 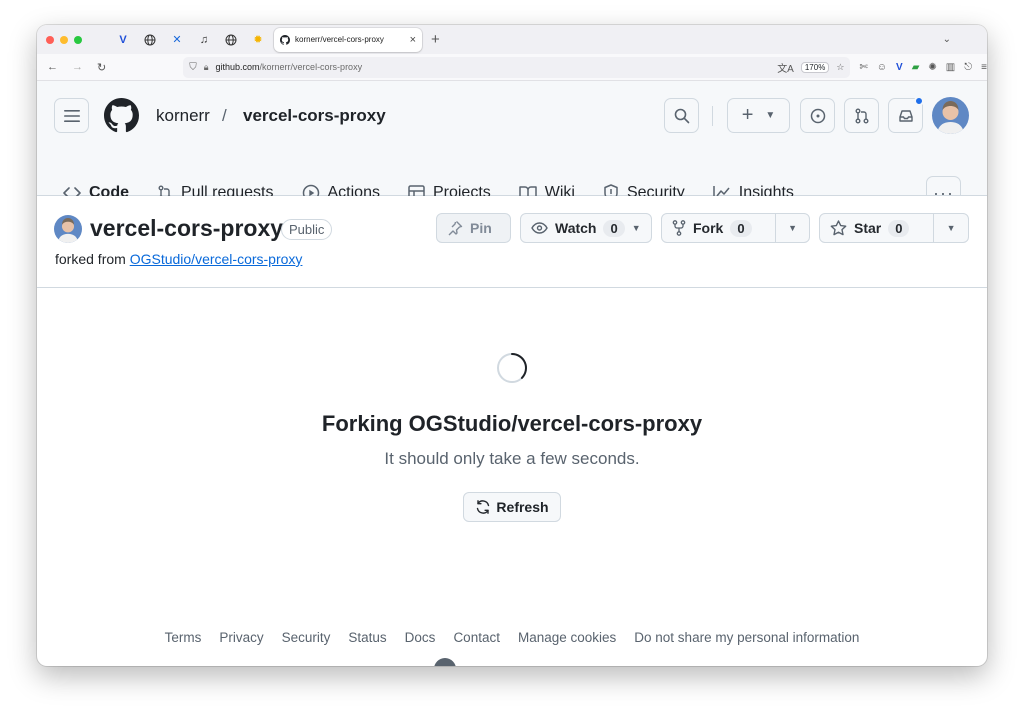 What do you see at coordinates (52, 67) in the screenshot?
I see `back-arrow-icon: ←` at bounding box center [52, 67].